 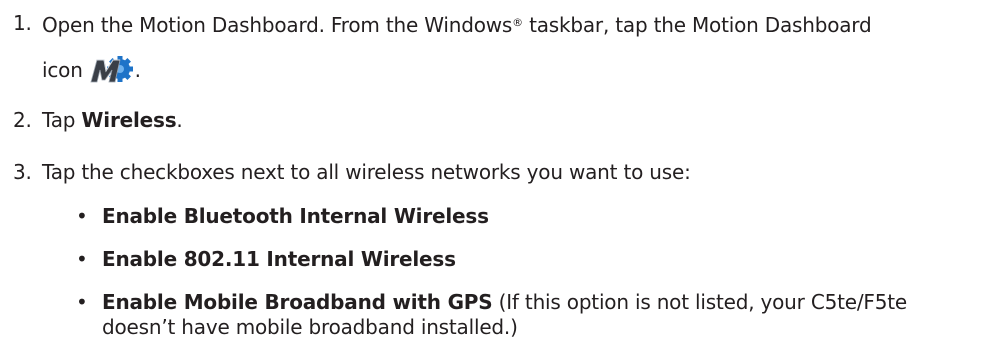 I want to click on step-text: Tap, so click(x=62, y=120).